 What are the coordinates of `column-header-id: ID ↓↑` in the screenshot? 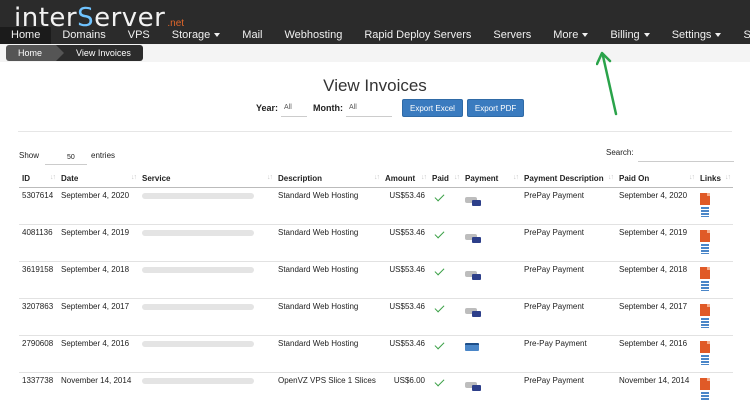 It's located at (38, 179).